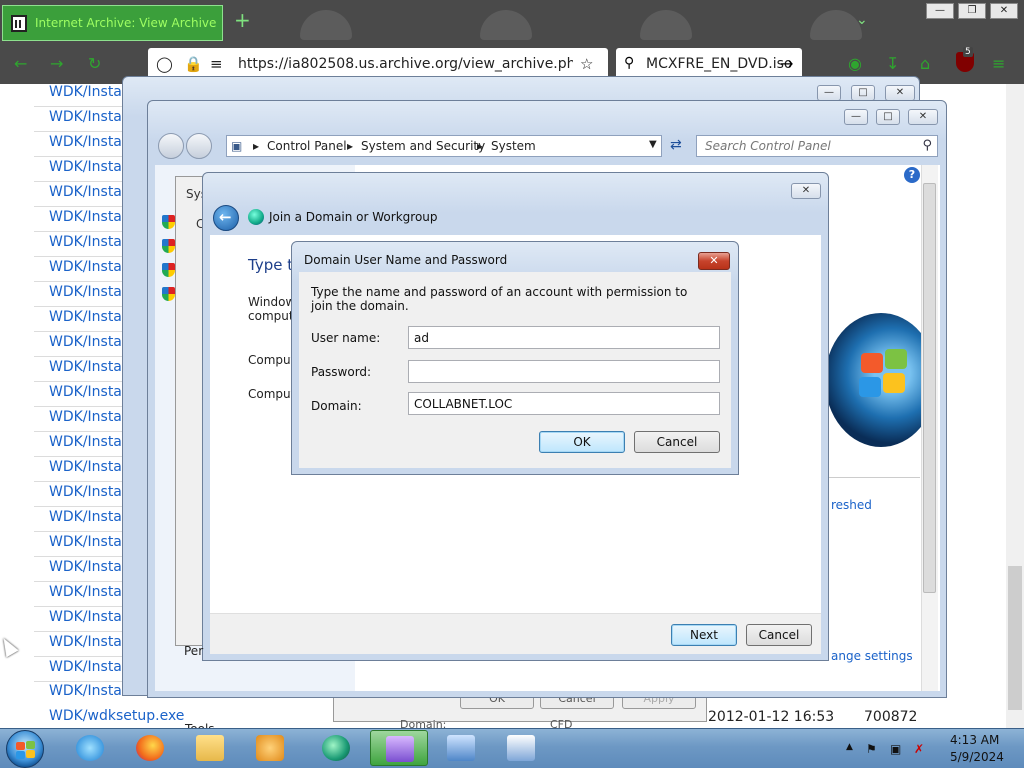 Image resolution: width=1024 pixels, height=768 pixels. I want to click on breadcrumb-control-panel: Control Panel, so click(307, 146).